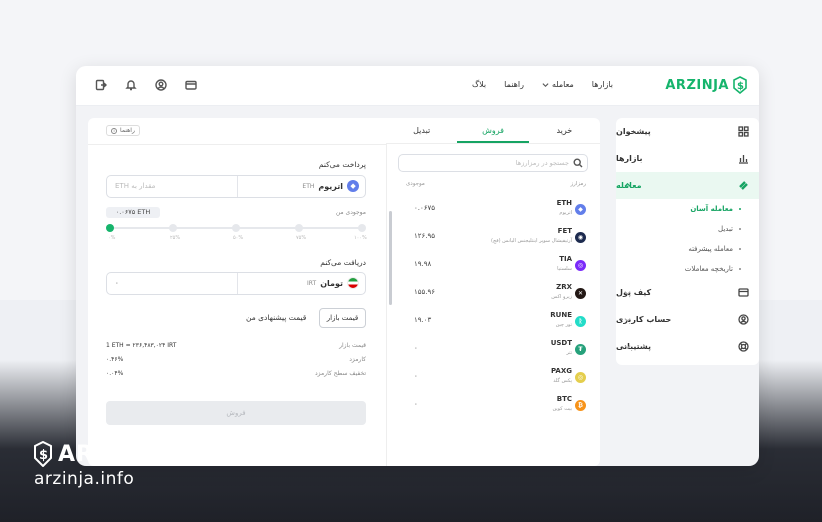  What do you see at coordinates (542, 163) in the screenshot?
I see `search-placeholder: جستجو در رمزارزها` at bounding box center [542, 163].